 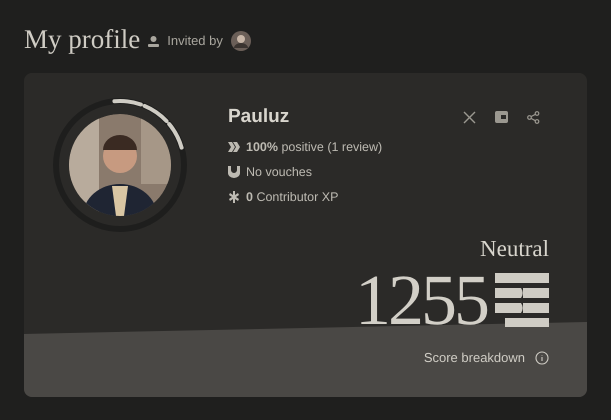 What do you see at coordinates (469, 117) in the screenshot?
I see `x-logo-icon` at bounding box center [469, 117].